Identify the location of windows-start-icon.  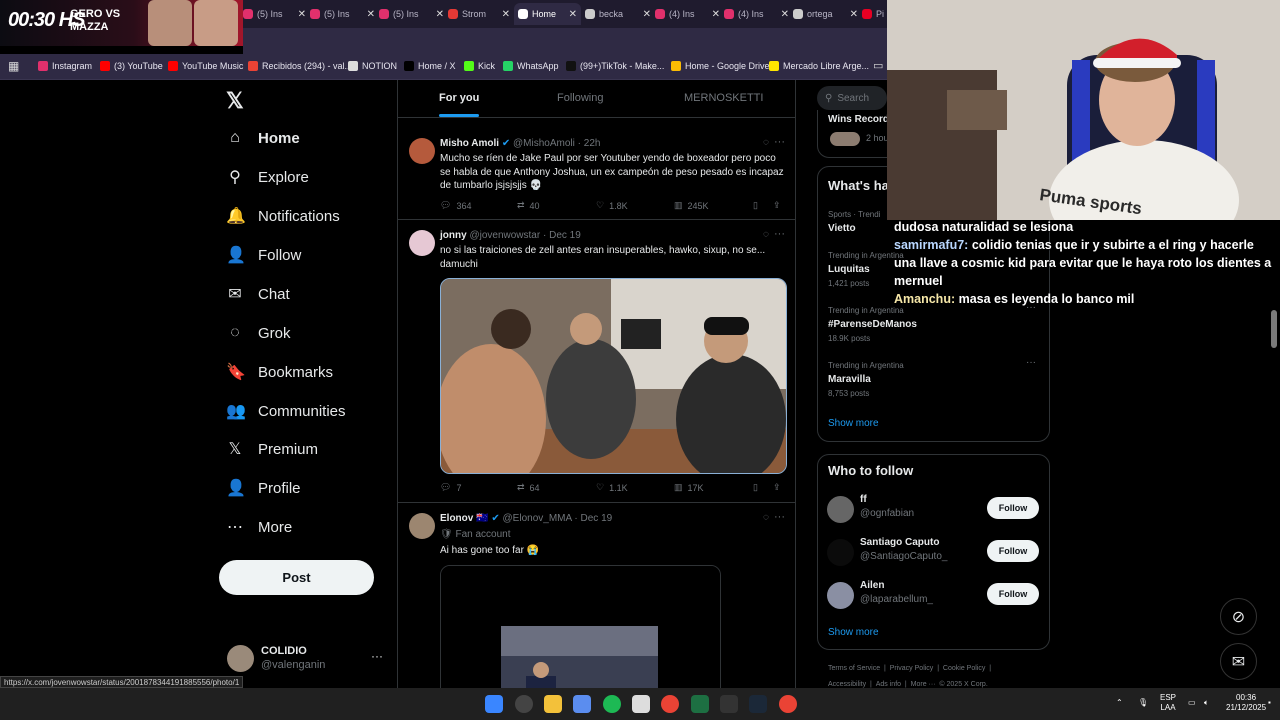
(494, 704).